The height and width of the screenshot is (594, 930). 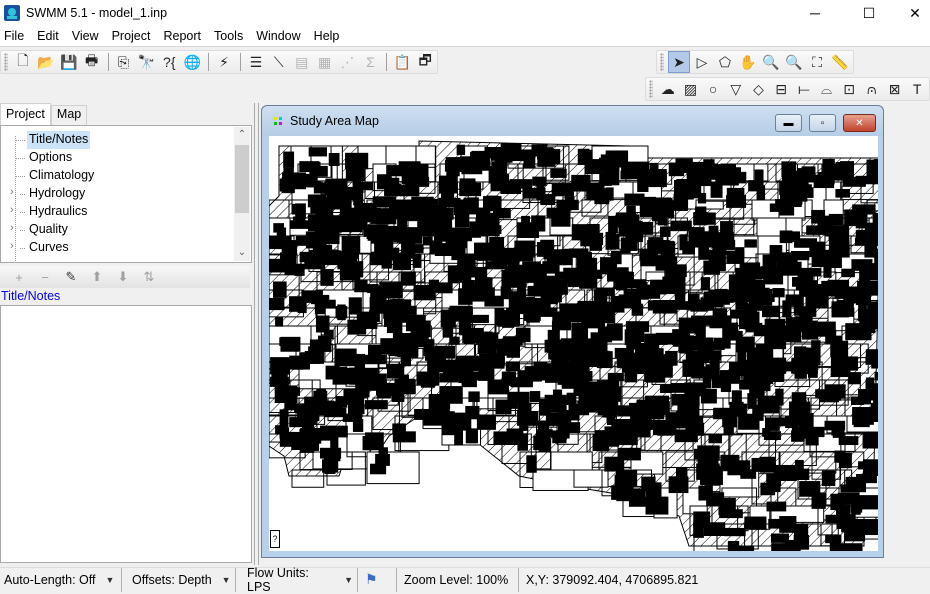 I want to click on delete-icon: −, so click(x=45, y=277).